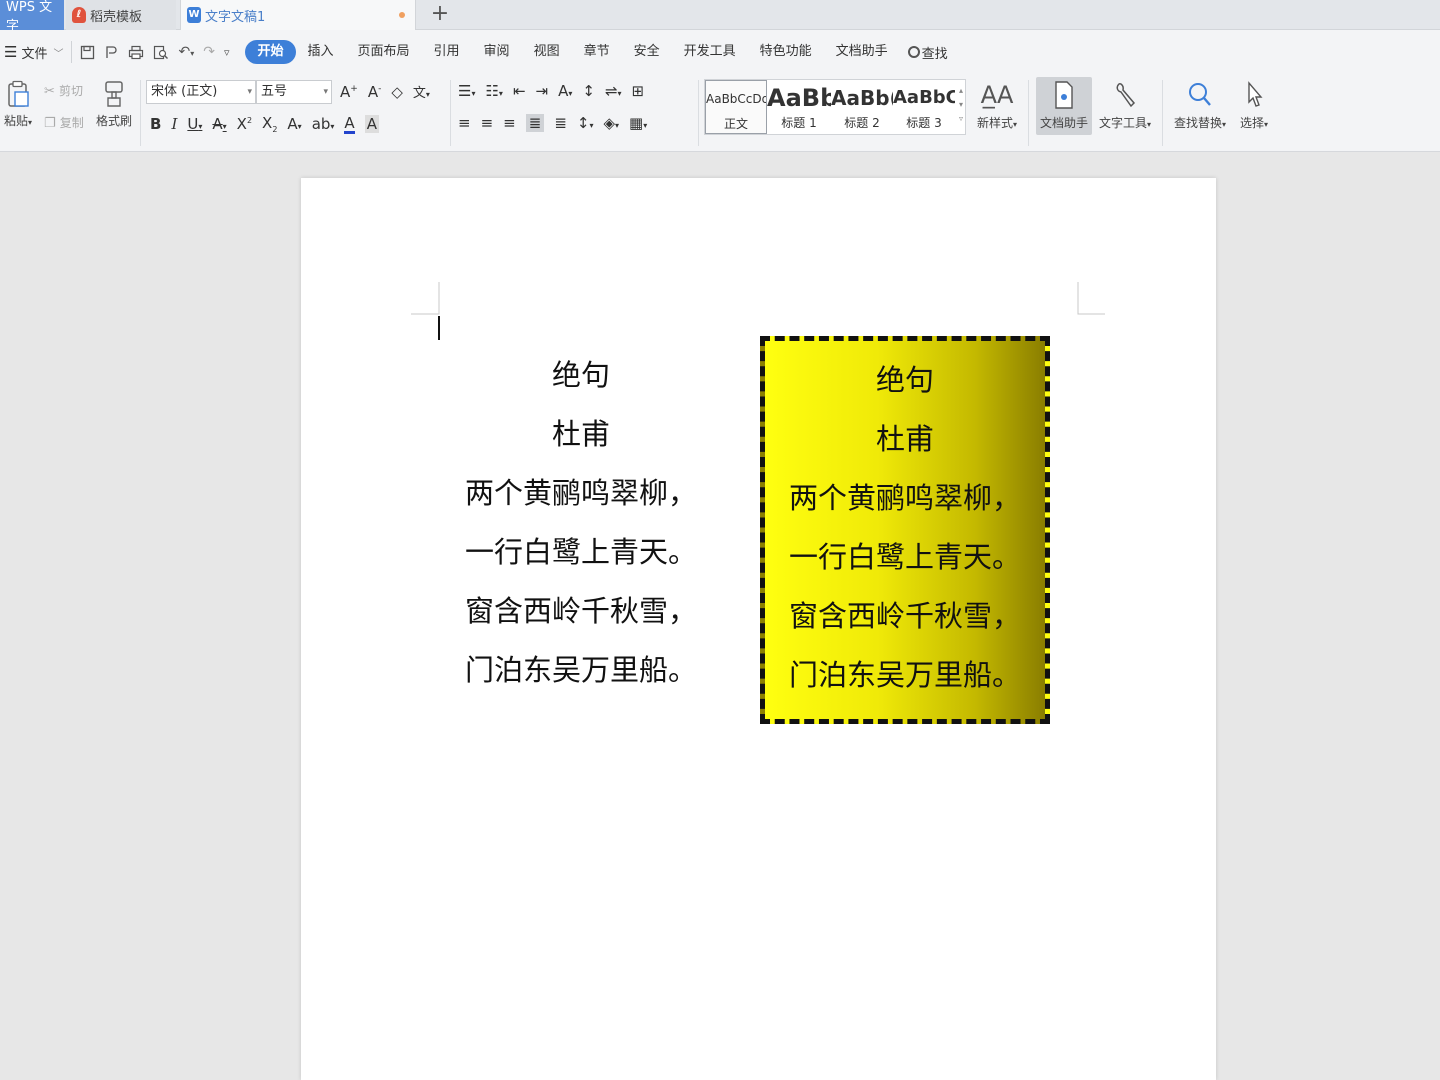  Describe the element at coordinates (1091, 298) in the screenshot. I see `margin-mark-top-right` at that location.